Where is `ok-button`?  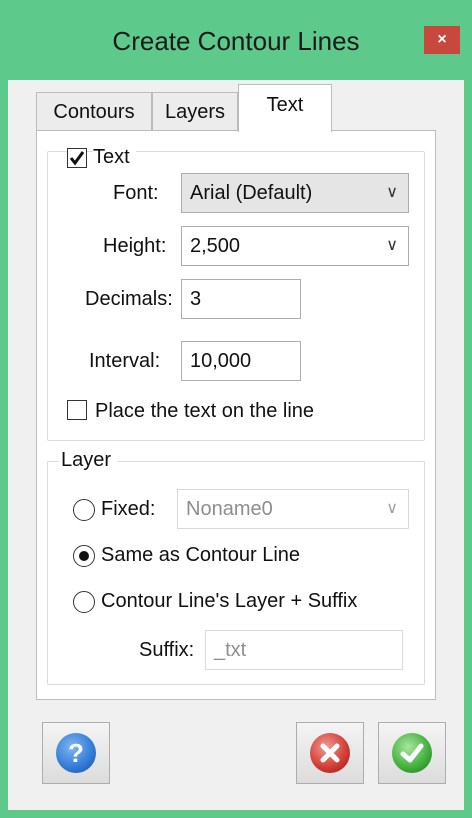
ok-button is located at coordinates (412, 753).